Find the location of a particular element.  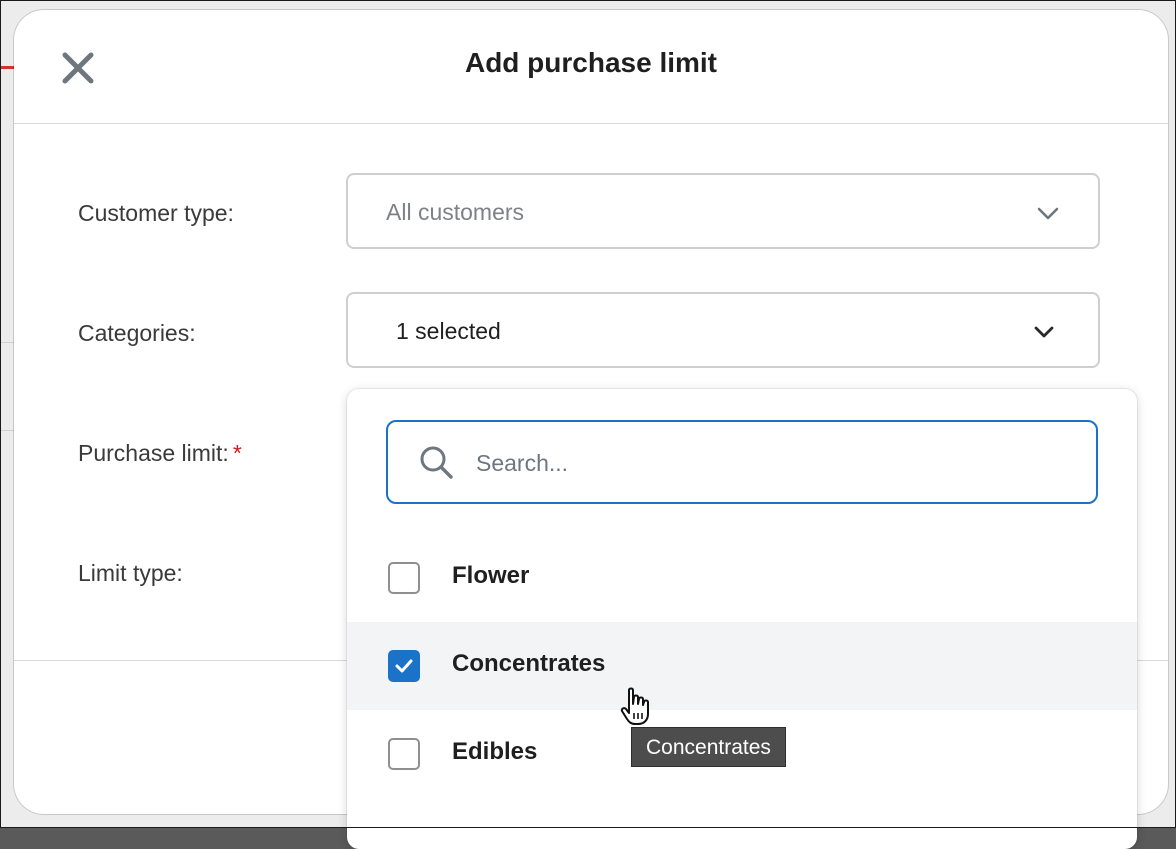

tooltip: Concentrates is located at coordinates (708, 747).